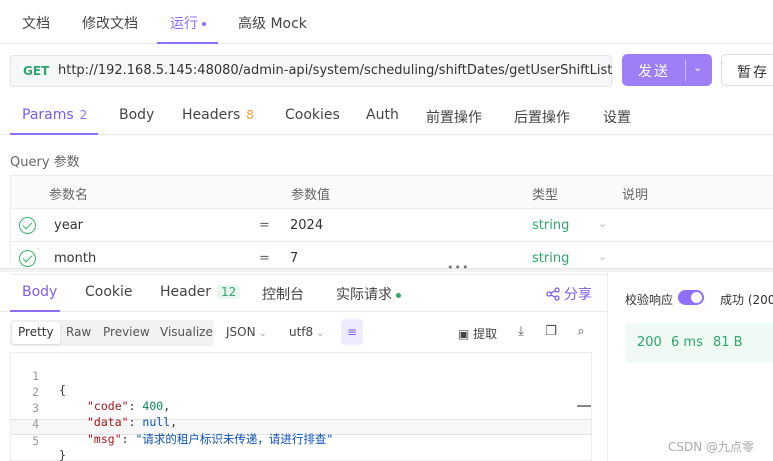 The image size is (773, 461). I want to click on share-icon, so click(553, 294).